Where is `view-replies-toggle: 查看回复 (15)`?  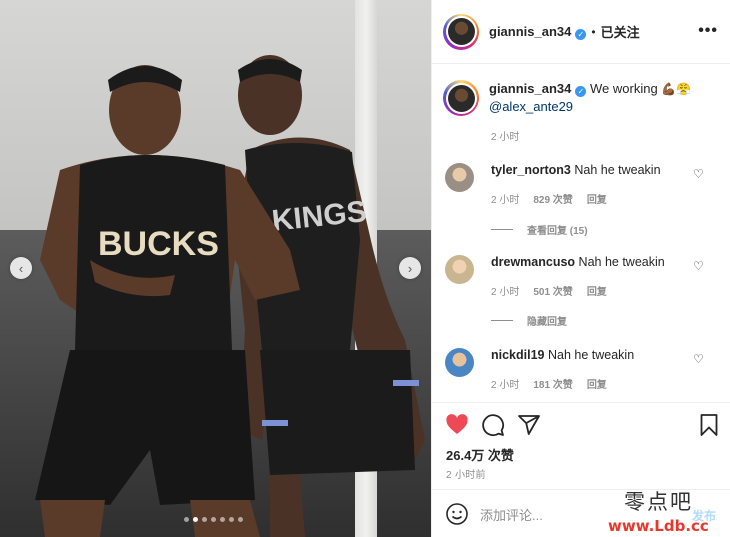 view-replies-toggle: 查看回复 (15) is located at coordinates (539, 229).